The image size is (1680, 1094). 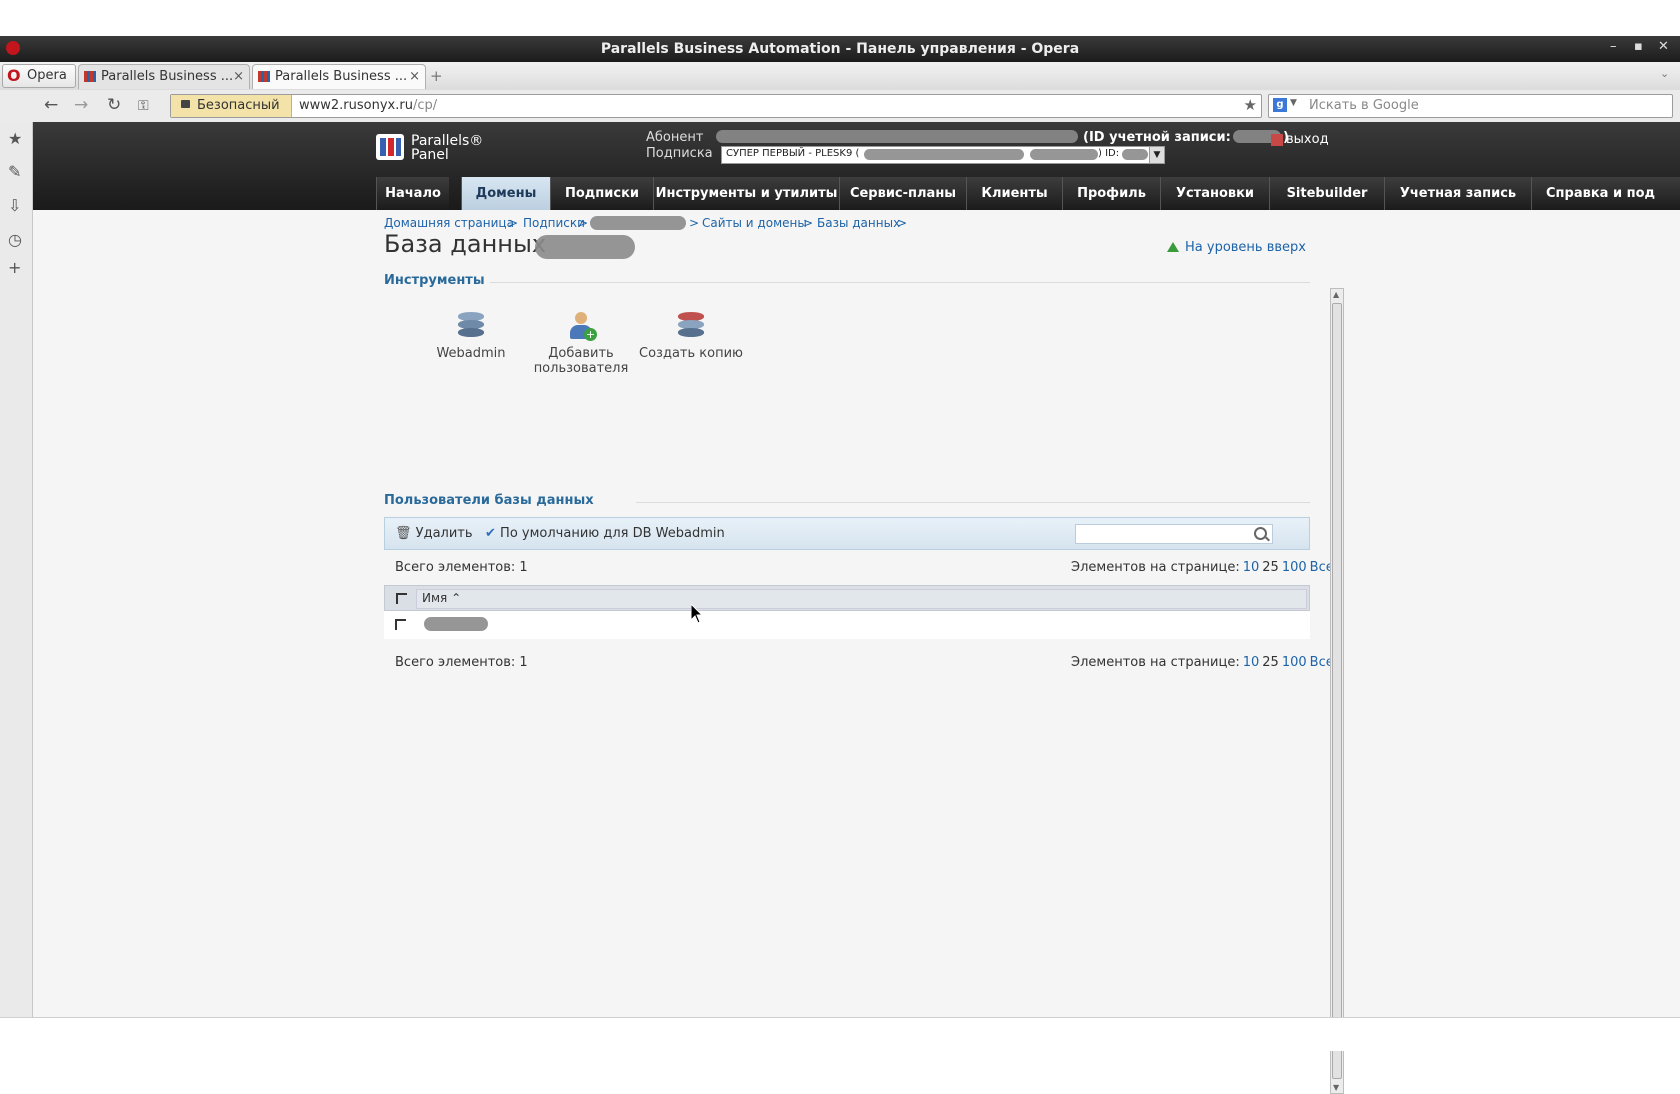 I want to click on breadcrumb-sites: Сайты и домены, so click(x=754, y=223).